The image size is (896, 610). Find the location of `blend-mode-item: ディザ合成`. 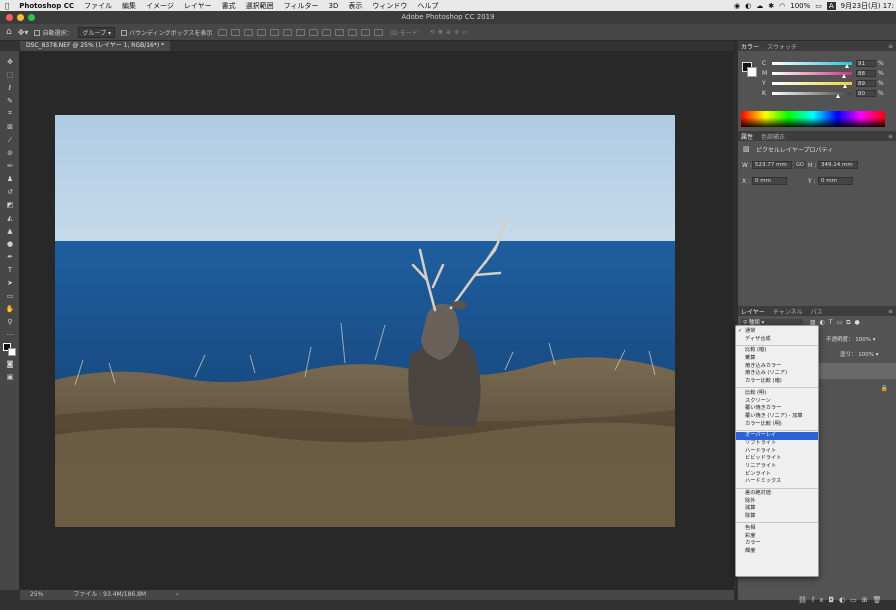

blend-mode-item: ディザ合成 is located at coordinates (777, 340).